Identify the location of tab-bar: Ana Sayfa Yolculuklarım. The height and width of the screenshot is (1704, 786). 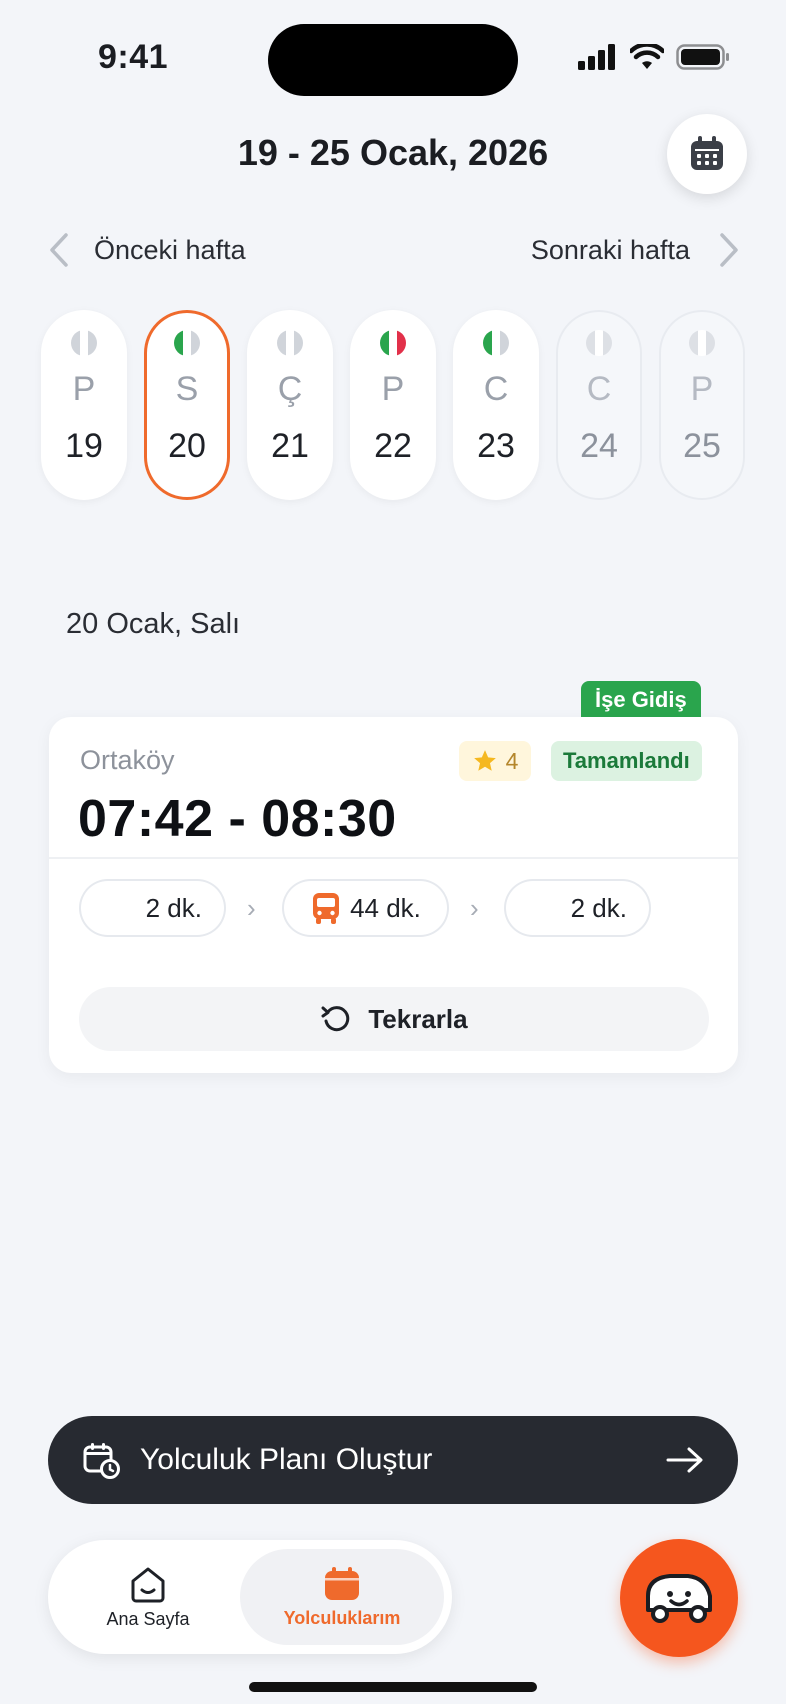
(250, 1597).